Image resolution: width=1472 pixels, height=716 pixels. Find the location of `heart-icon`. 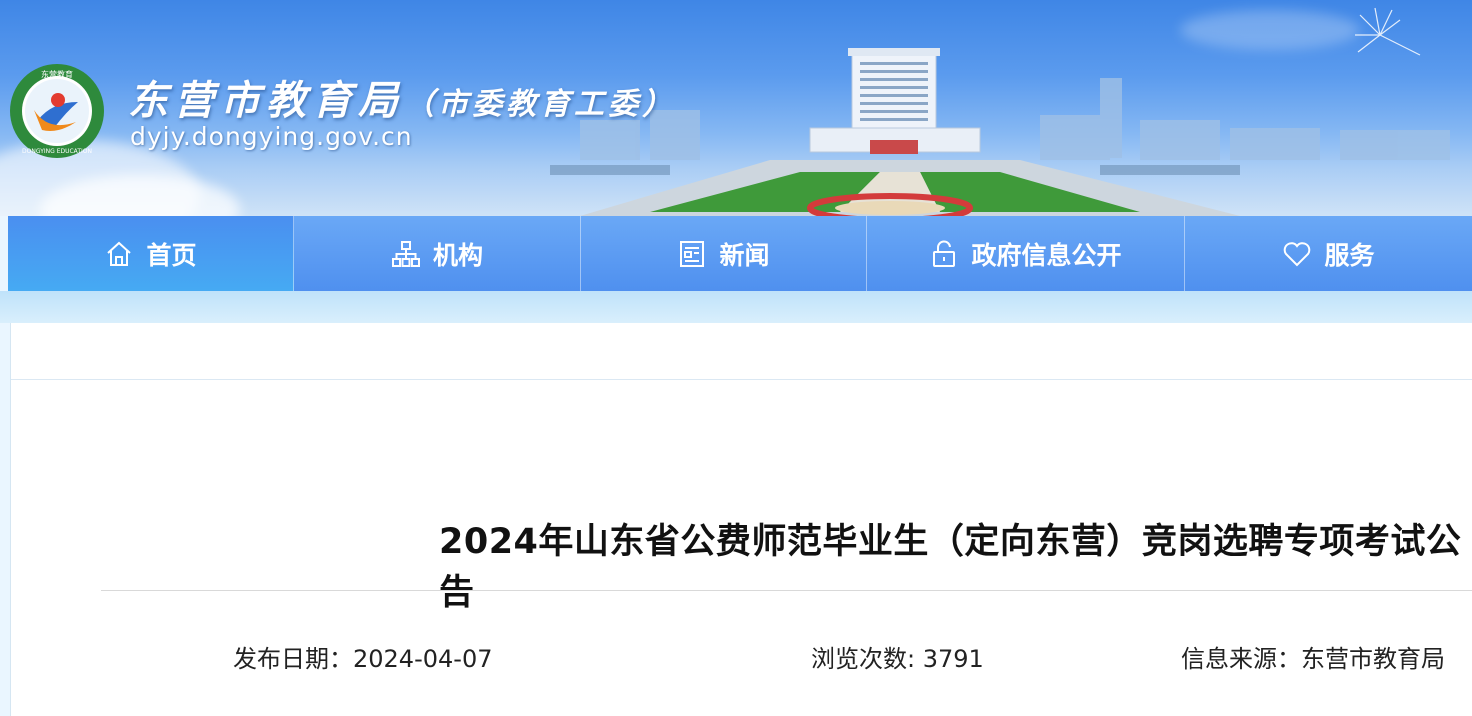

heart-icon is located at coordinates (1297, 254).